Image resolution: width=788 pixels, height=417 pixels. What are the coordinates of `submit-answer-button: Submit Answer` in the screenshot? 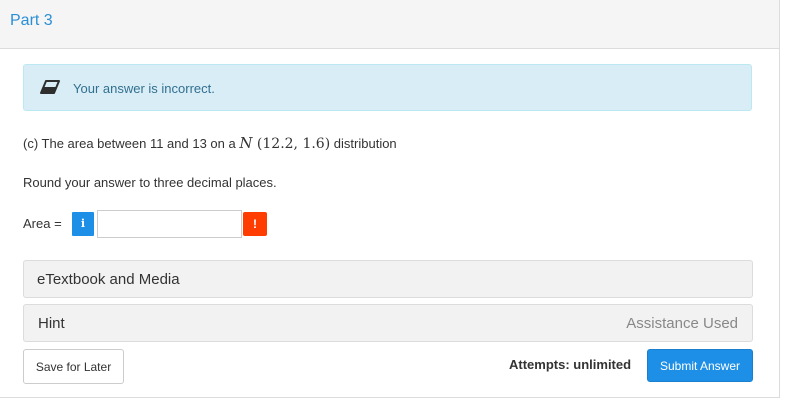 It's located at (700, 365).